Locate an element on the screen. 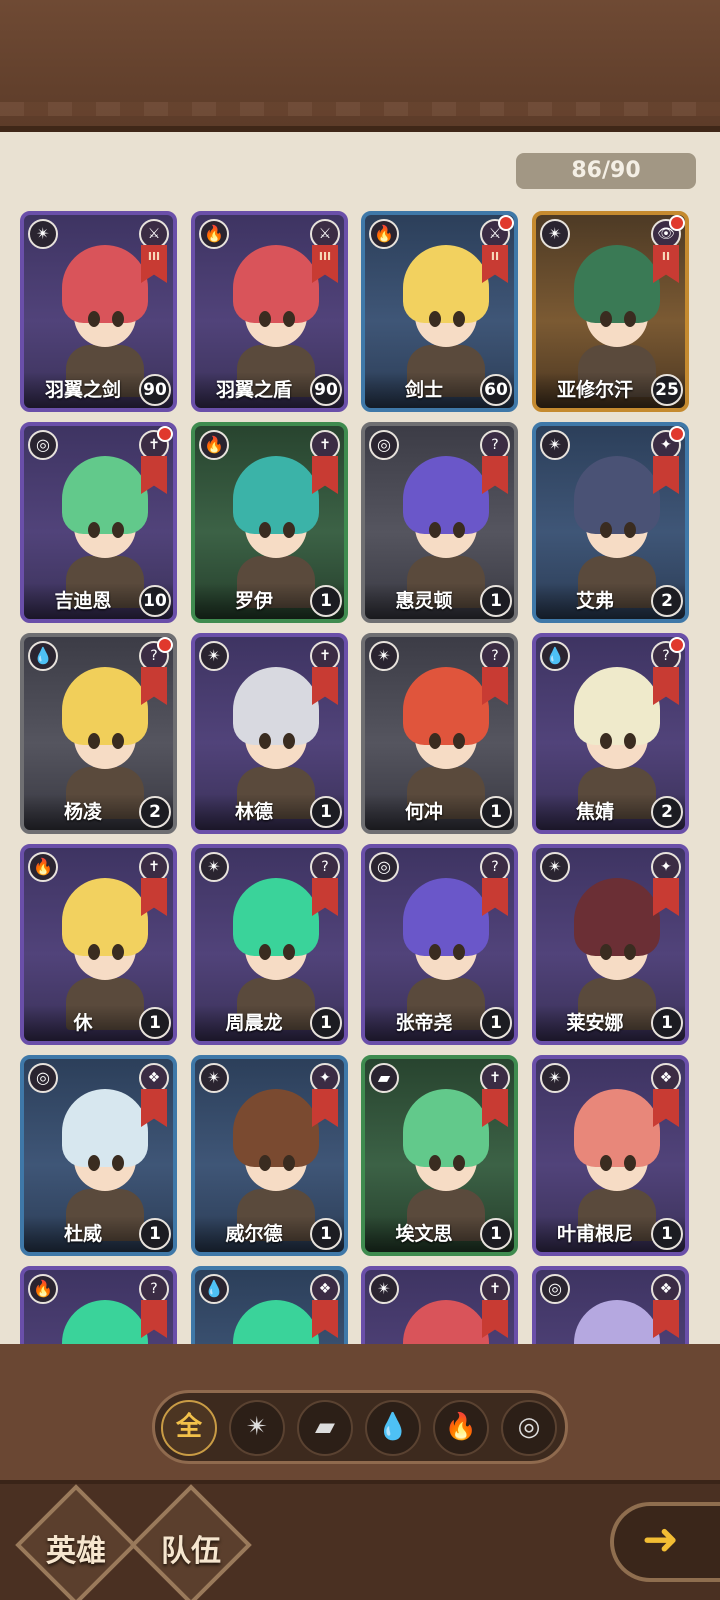 The width and height of the screenshot is (720, 1600). filter-nature-icon: ◎ is located at coordinates (529, 1428).